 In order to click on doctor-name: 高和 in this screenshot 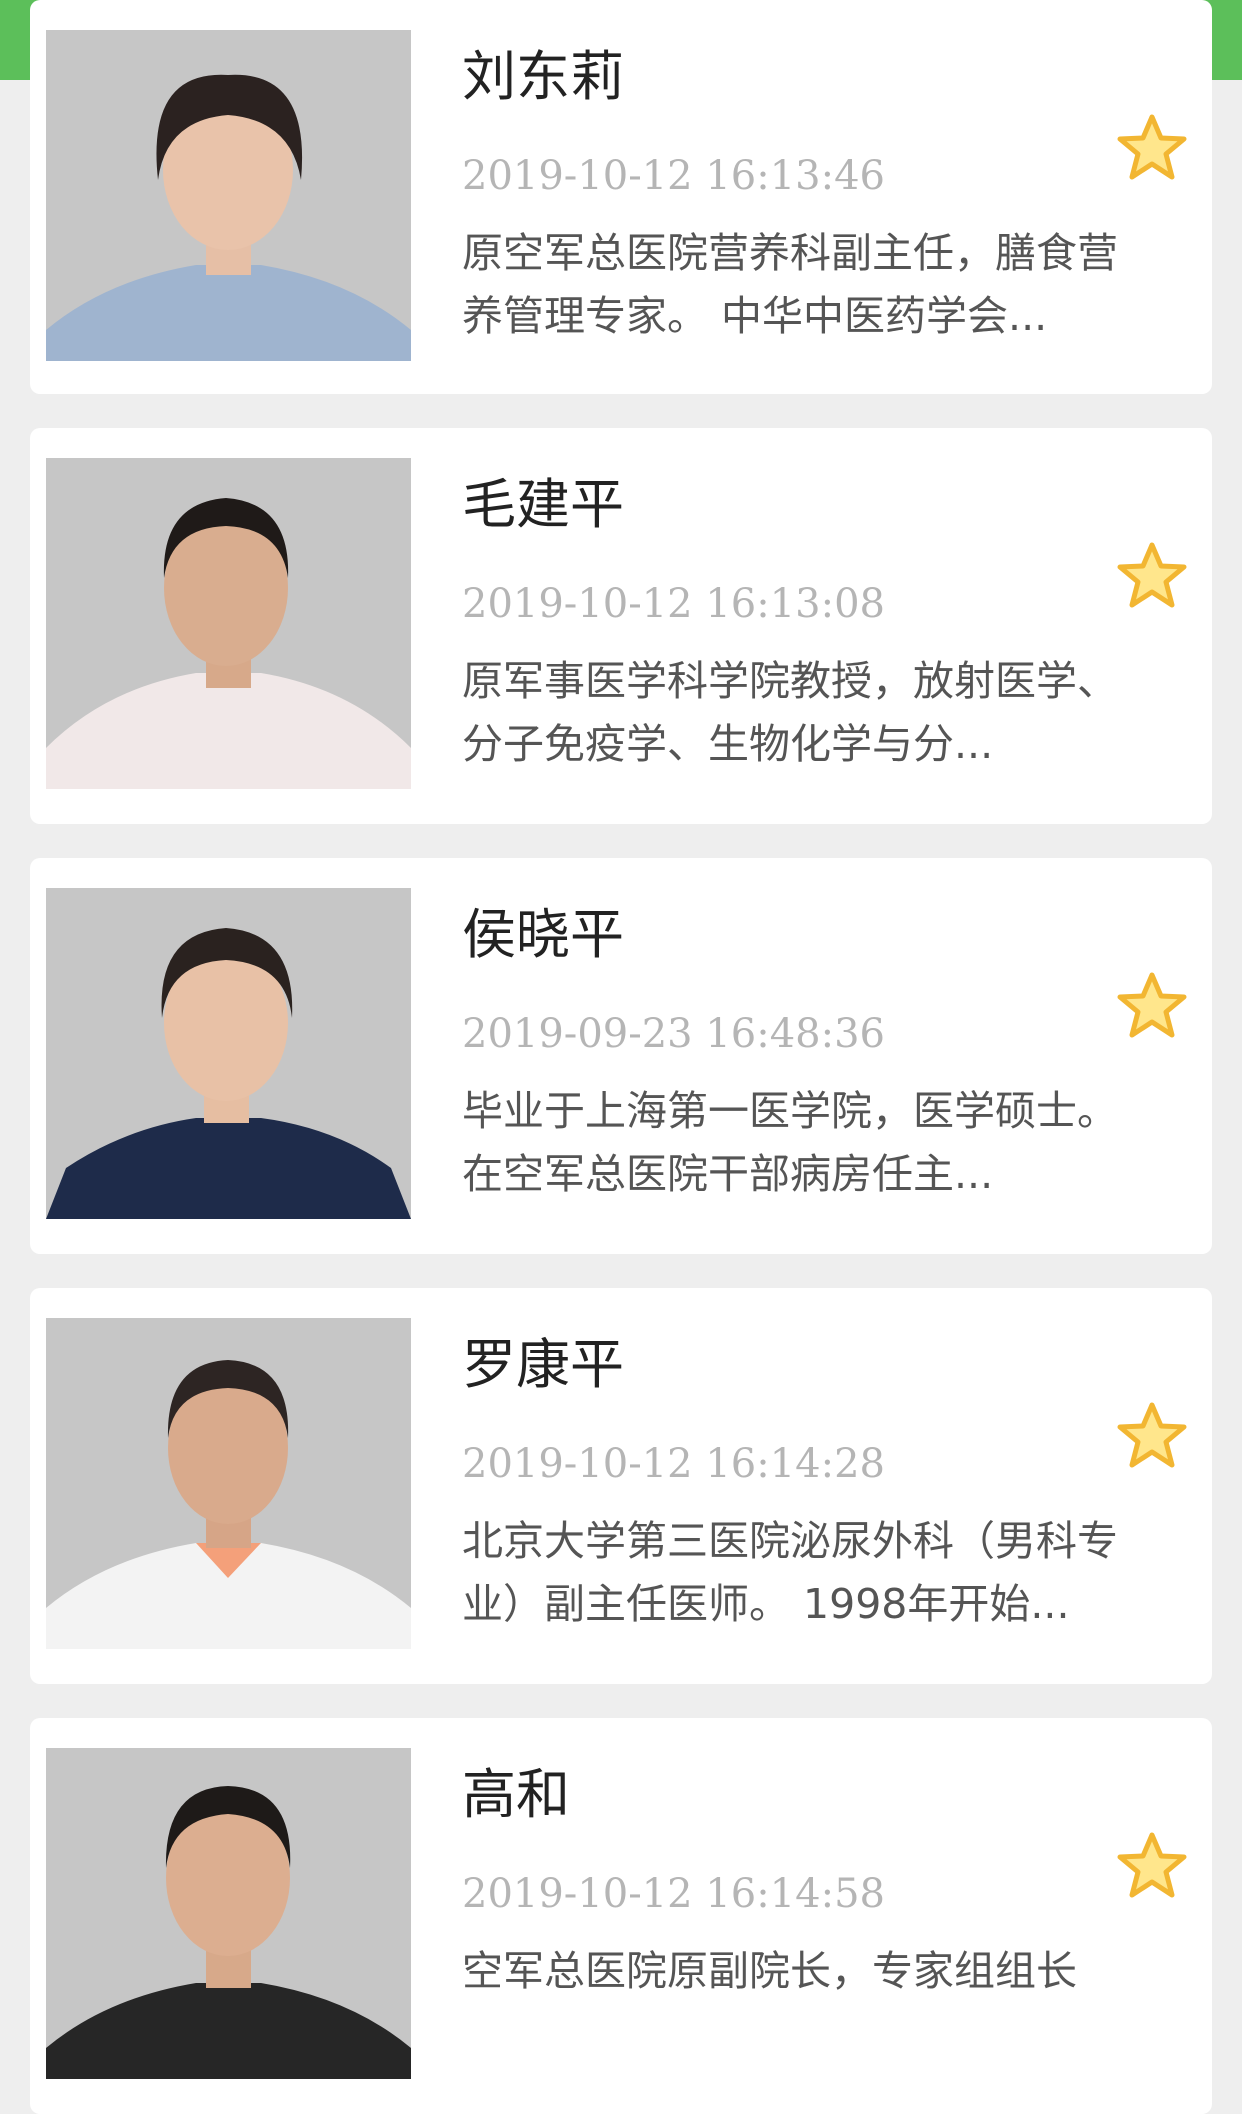, I will do `click(516, 1794)`.